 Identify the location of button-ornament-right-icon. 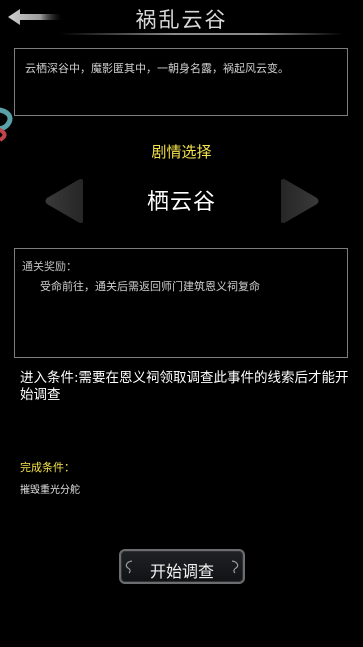
(235, 567).